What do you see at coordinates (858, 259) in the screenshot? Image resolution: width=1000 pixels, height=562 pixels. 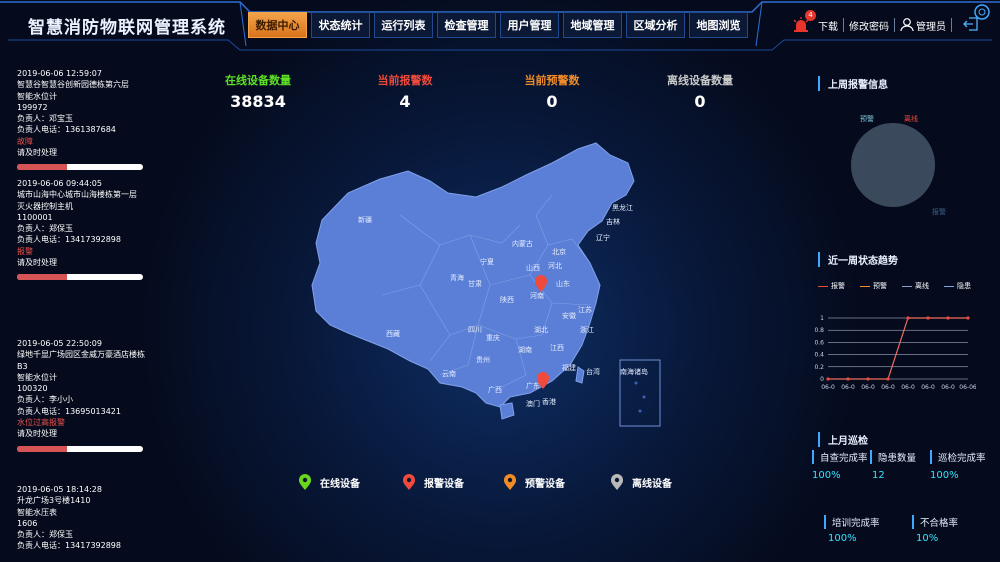 I see `trend-title: 近一周状态趋势` at bounding box center [858, 259].